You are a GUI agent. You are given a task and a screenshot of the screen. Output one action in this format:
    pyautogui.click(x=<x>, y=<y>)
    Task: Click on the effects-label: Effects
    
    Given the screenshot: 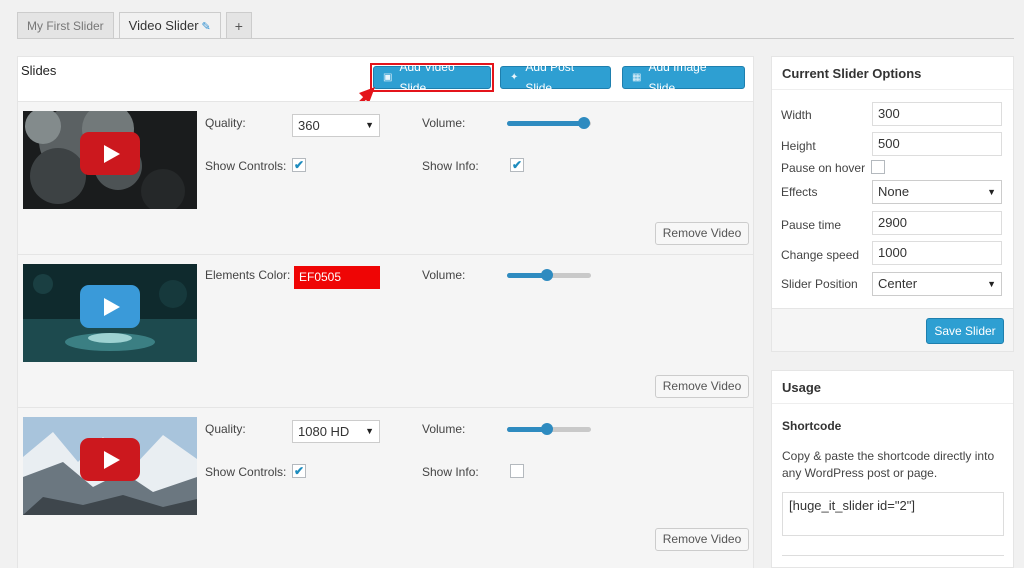 What is the action you would take?
    pyautogui.click(x=799, y=192)
    